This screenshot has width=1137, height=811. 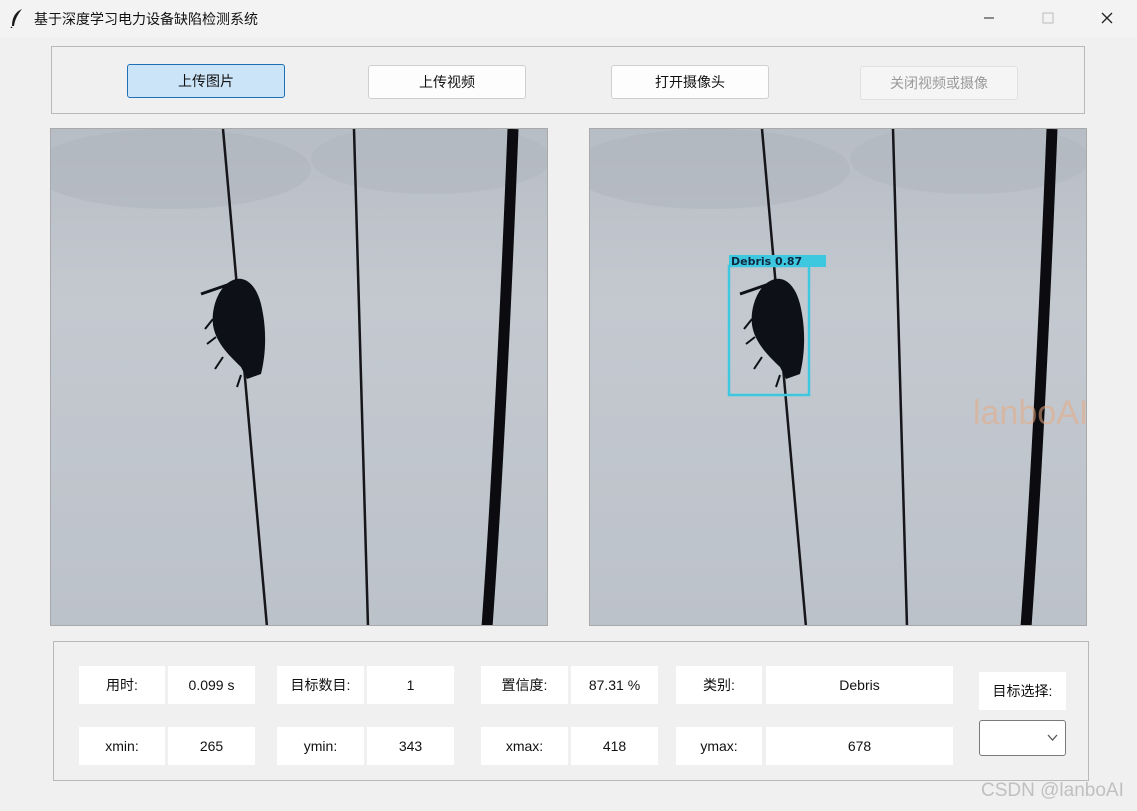 What do you see at coordinates (859, 685) in the screenshot?
I see `class-value: Debris` at bounding box center [859, 685].